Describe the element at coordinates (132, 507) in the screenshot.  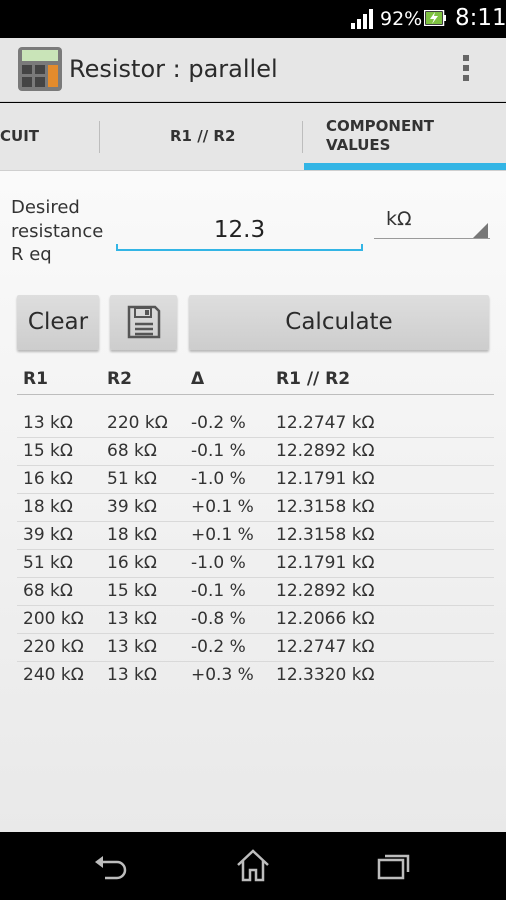
I see `cell-r2: 39 kΩ` at that location.